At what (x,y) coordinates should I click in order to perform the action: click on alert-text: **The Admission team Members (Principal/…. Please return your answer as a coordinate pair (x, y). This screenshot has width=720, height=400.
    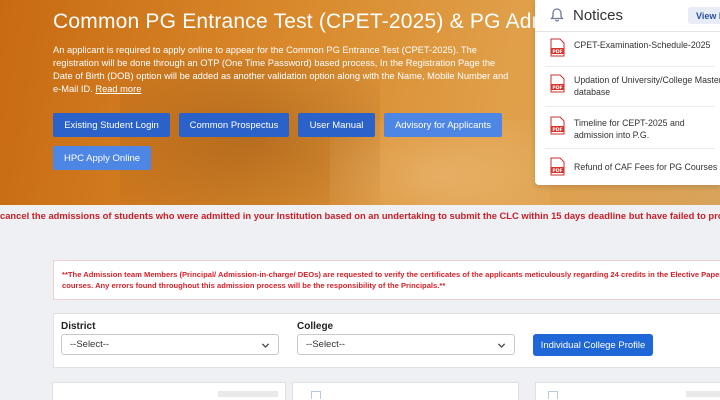
    Looking at the image, I should click on (391, 280).